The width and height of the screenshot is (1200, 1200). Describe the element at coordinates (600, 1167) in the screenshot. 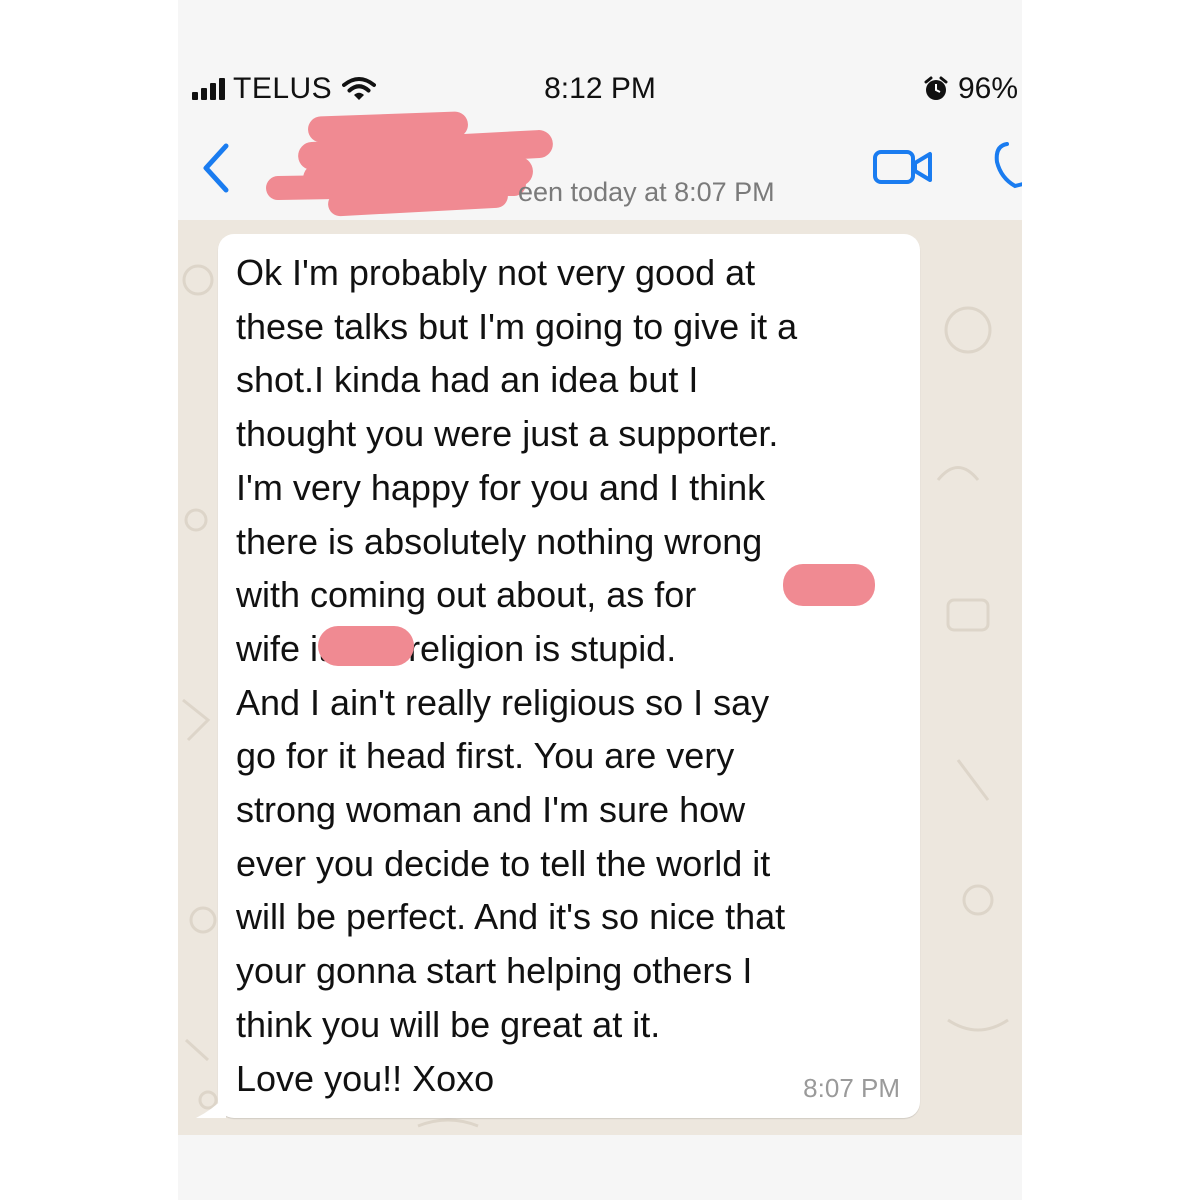

I see `bottom-bar` at that location.